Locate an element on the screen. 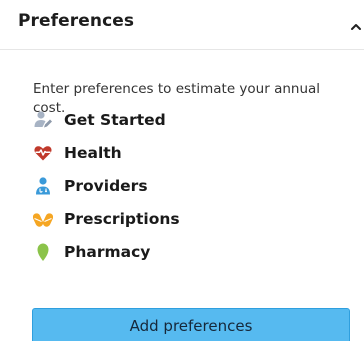 The width and height of the screenshot is (364, 341). step-health: Health is located at coordinates (106, 152).